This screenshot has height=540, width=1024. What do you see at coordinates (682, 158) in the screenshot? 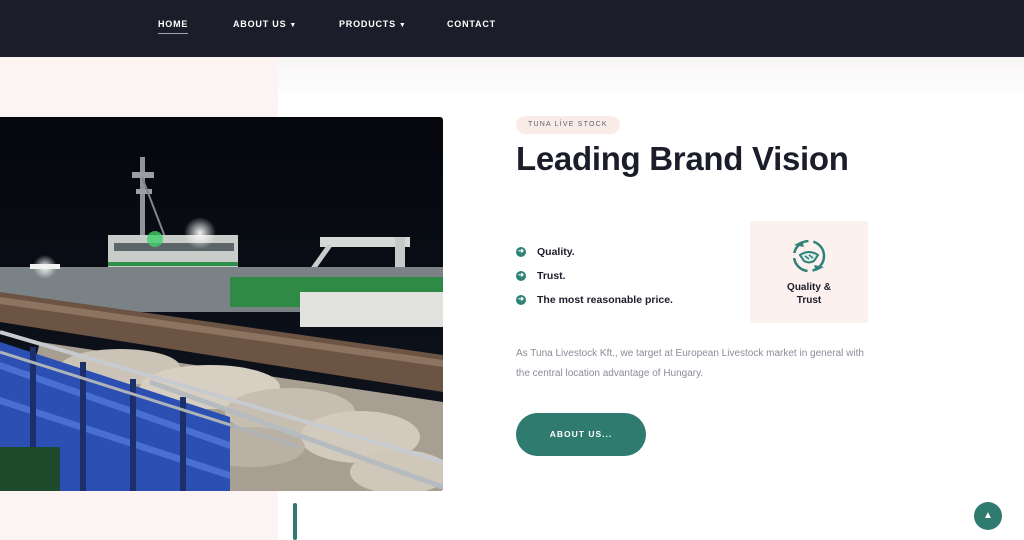
I see `section-title: Leading Brand Vision` at bounding box center [682, 158].